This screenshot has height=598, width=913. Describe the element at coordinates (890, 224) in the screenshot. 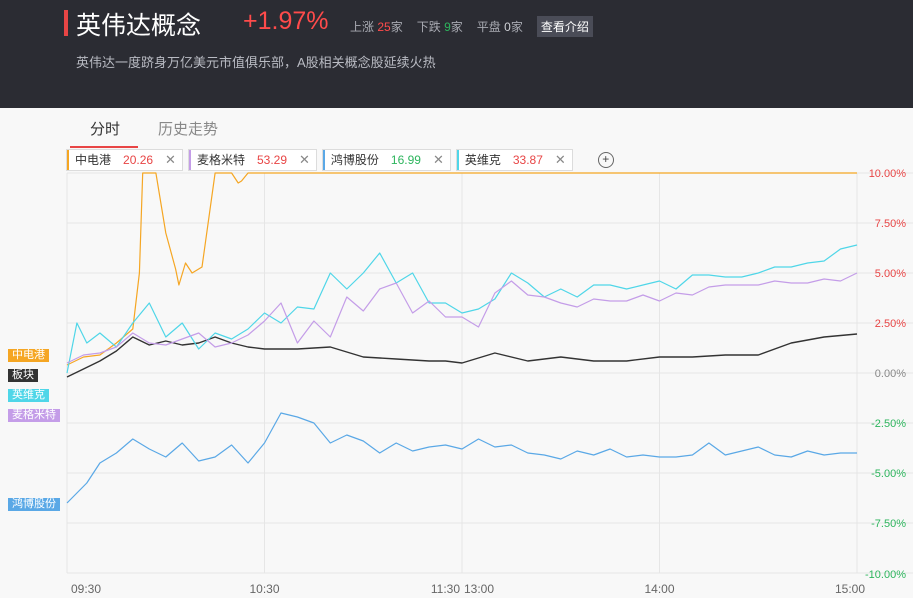

I see `y-tick-label: 7.50%` at that location.